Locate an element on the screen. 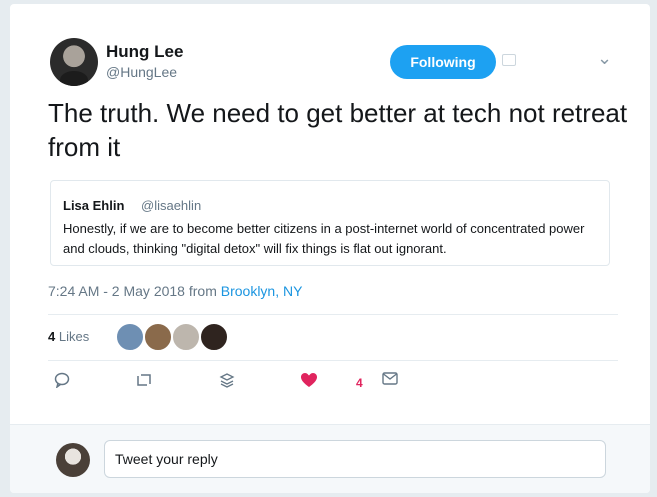 The height and width of the screenshot is (497, 657). reply-icon is located at coordinates (62, 380).